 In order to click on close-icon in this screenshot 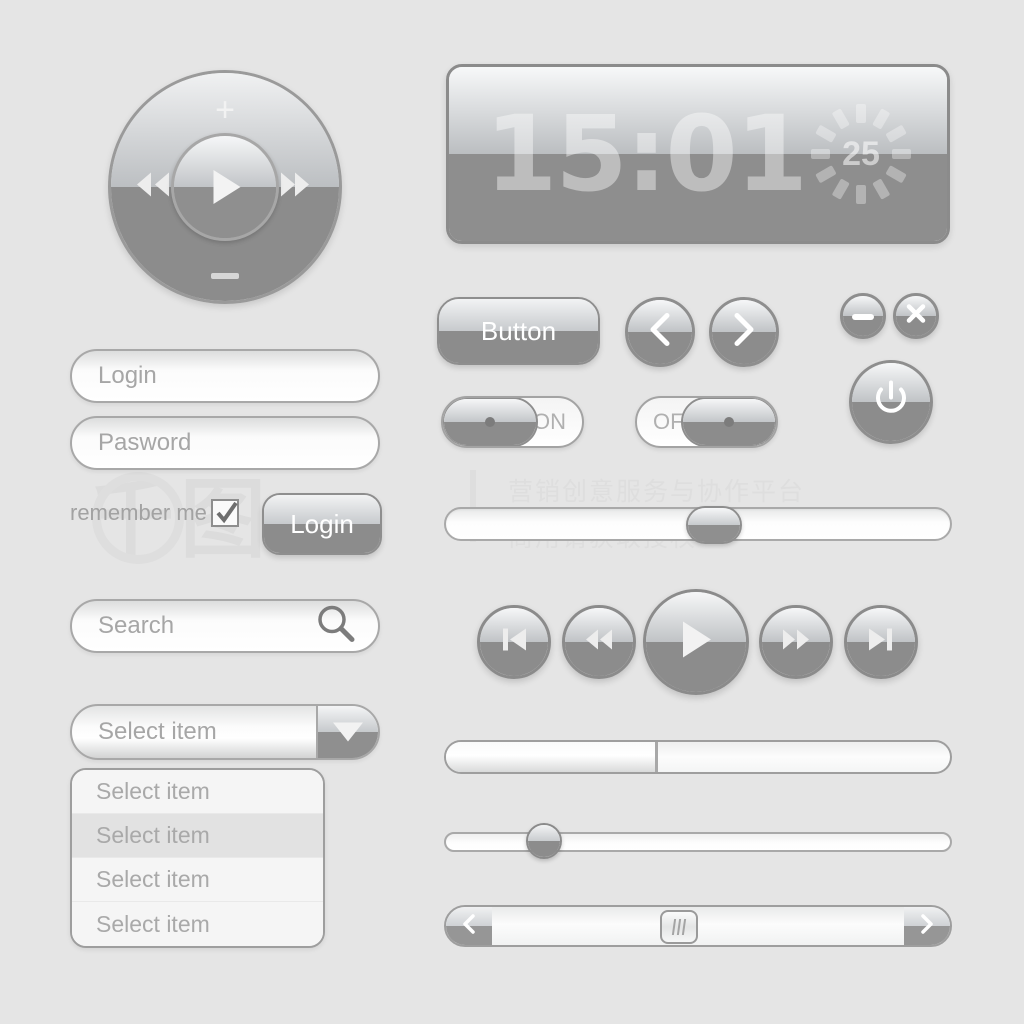, I will do `click(916, 316)`.